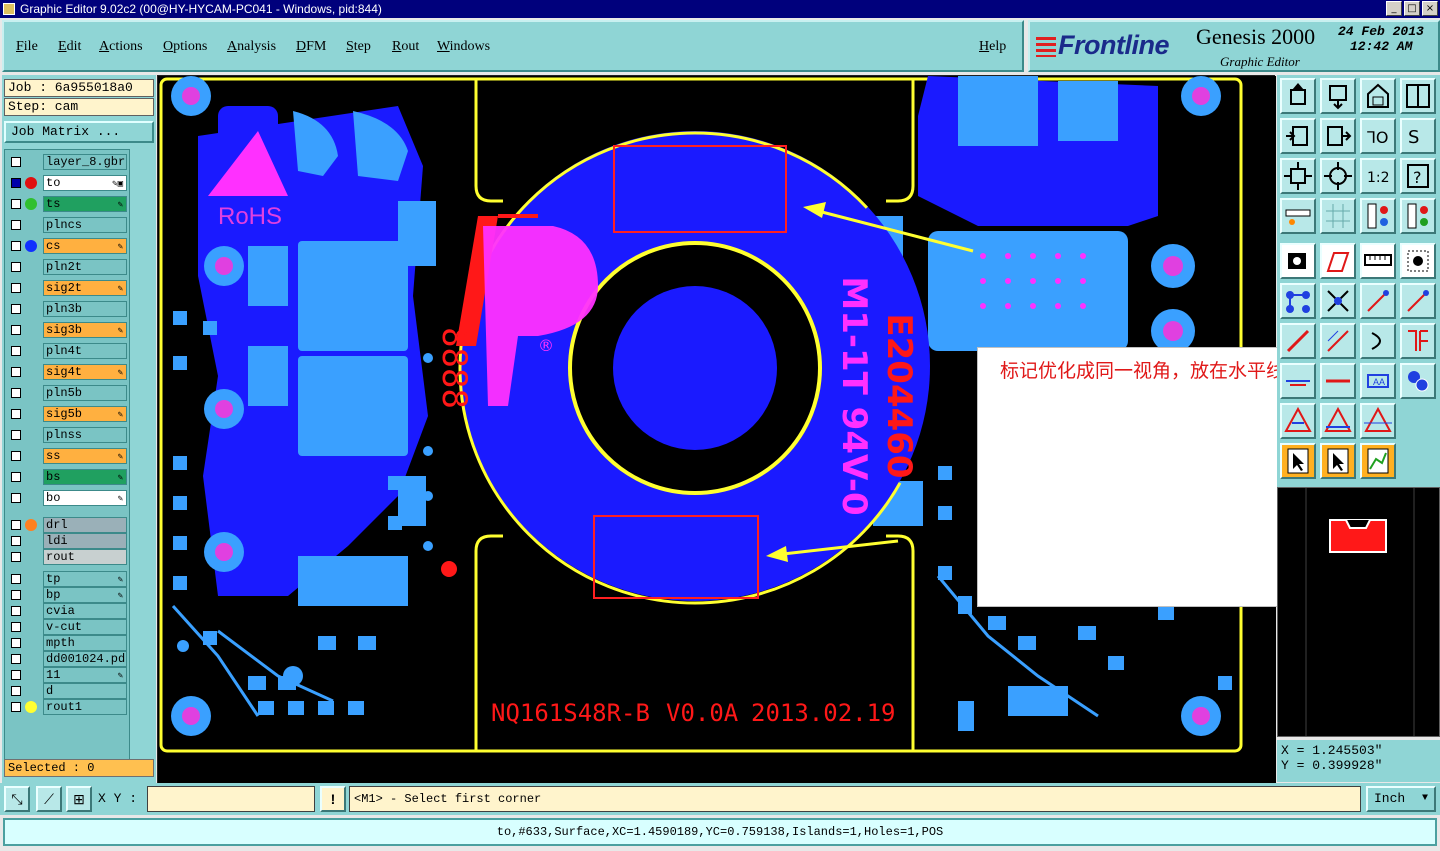 Image resolution: width=1440 pixels, height=851 pixels. I want to click on home-view-icon: ⅂O, so click(1378, 136).